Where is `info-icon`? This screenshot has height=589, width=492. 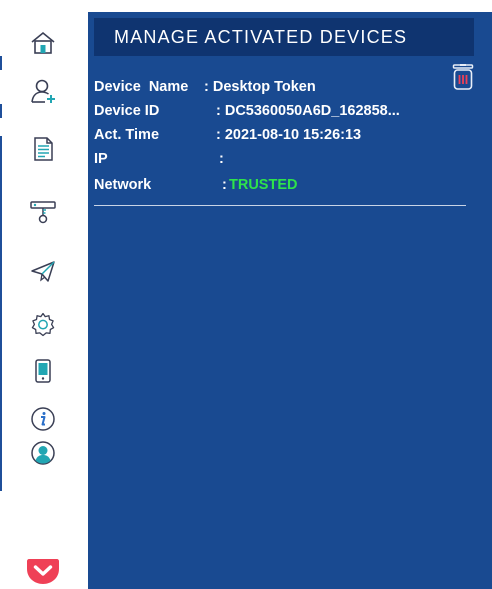
info-icon is located at coordinates (43, 419).